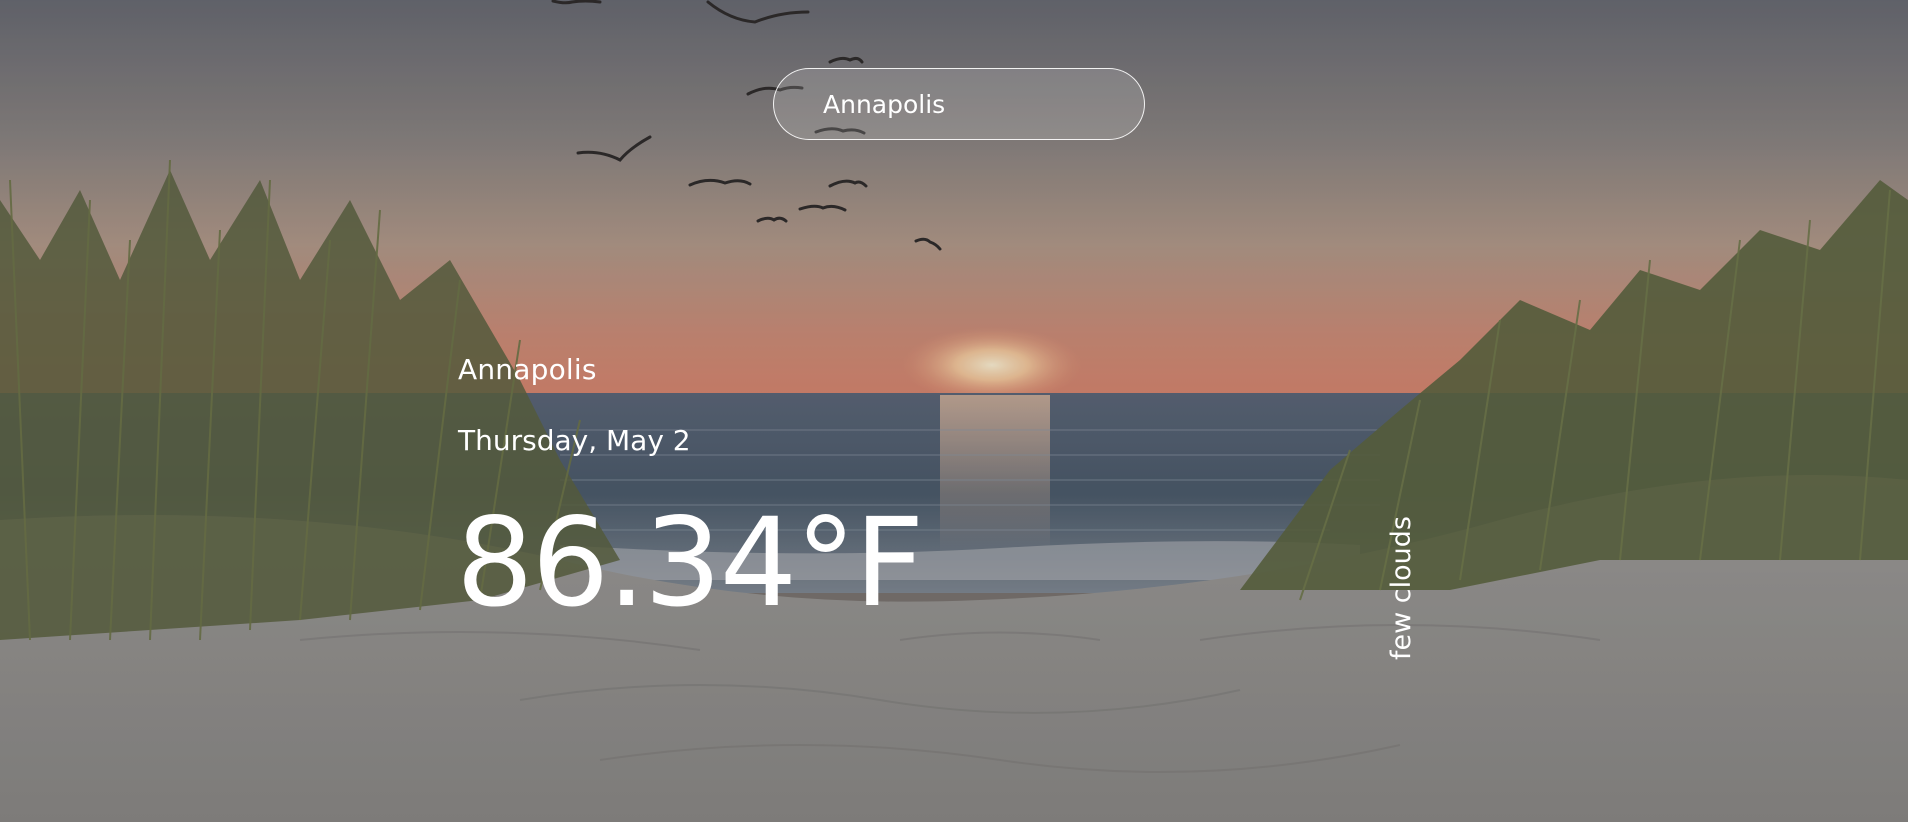  I want to click on current-temperature: 86.34°F, so click(690, 563).